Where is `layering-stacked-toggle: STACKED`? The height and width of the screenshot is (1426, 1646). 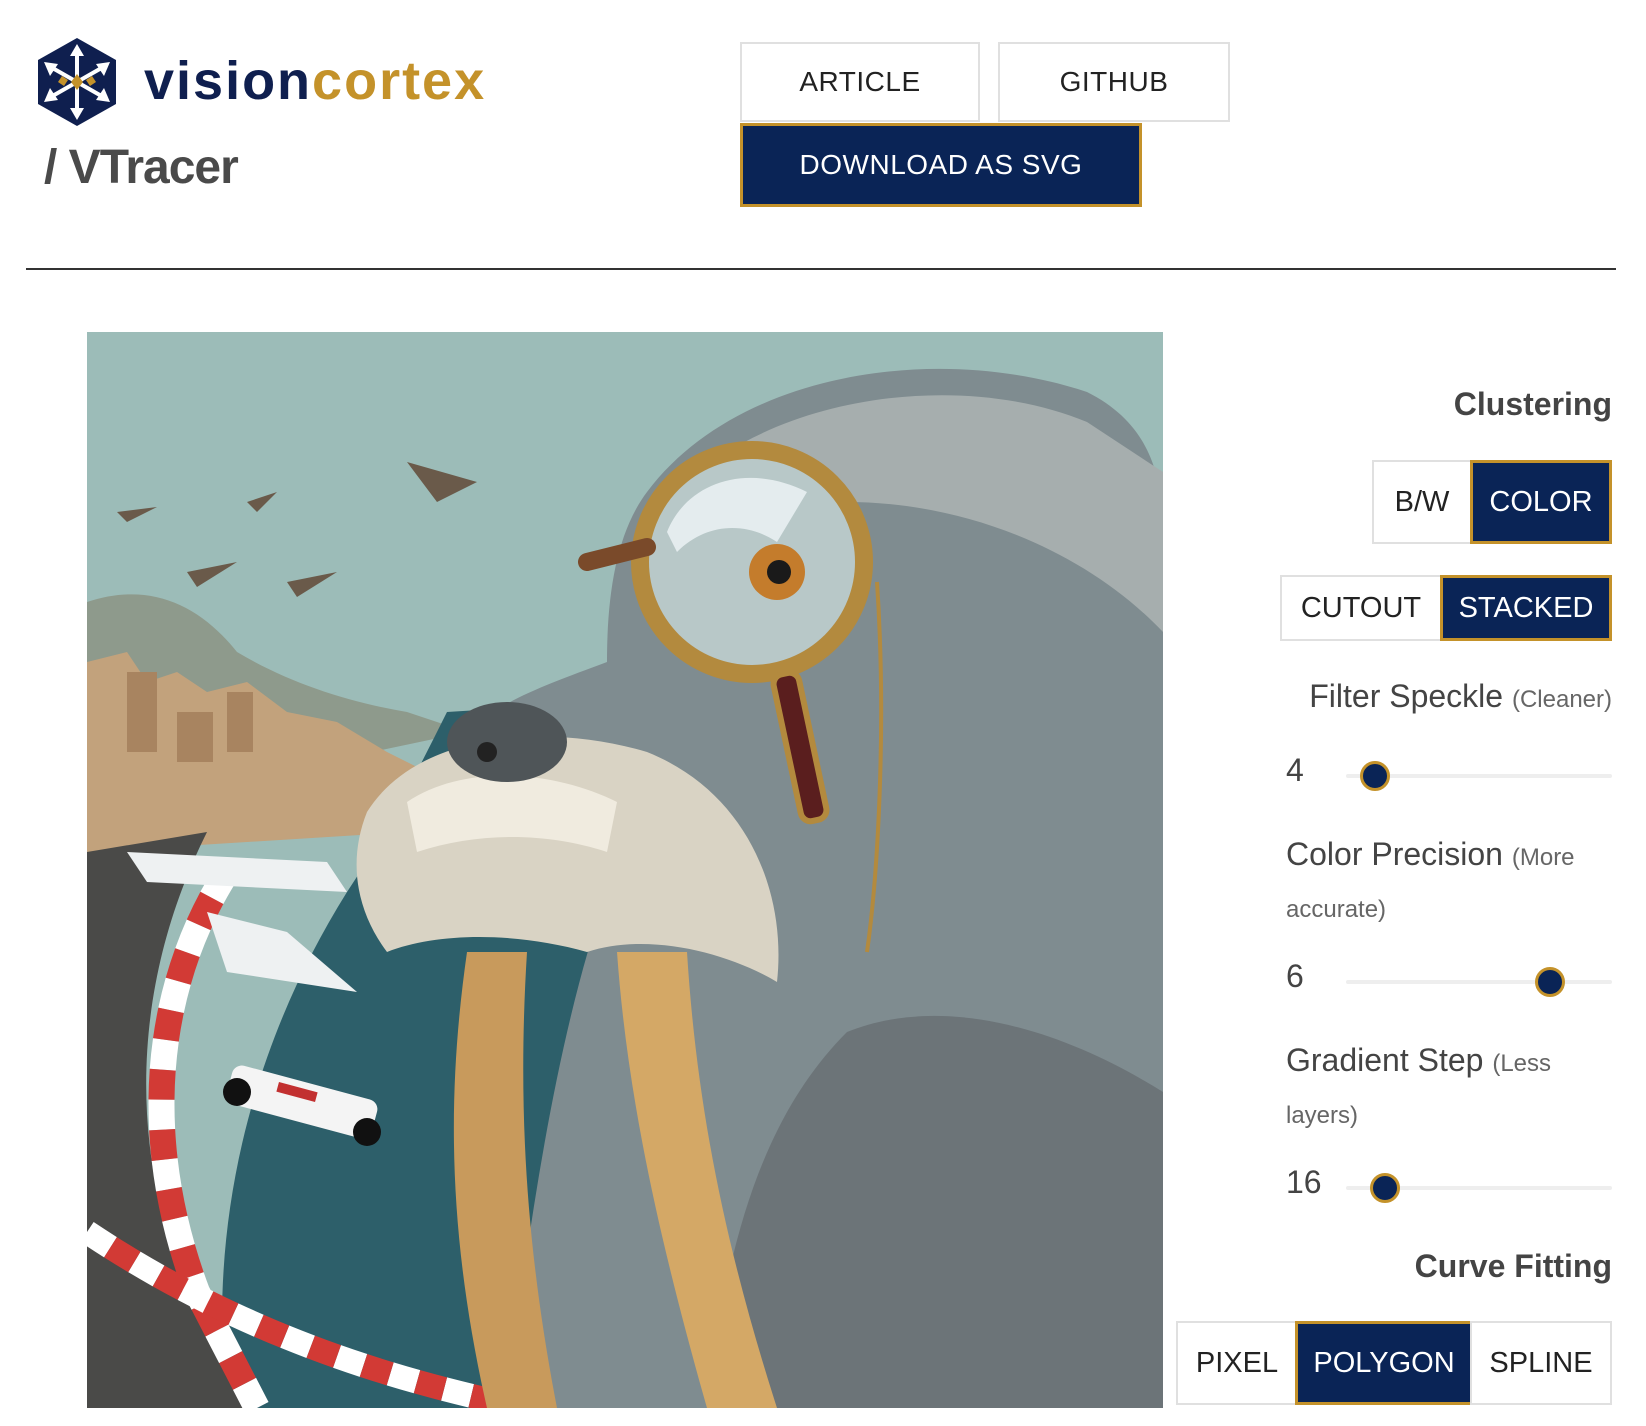
layering-stacked-toggle: STACKED is located at coordinates (1526, 608).